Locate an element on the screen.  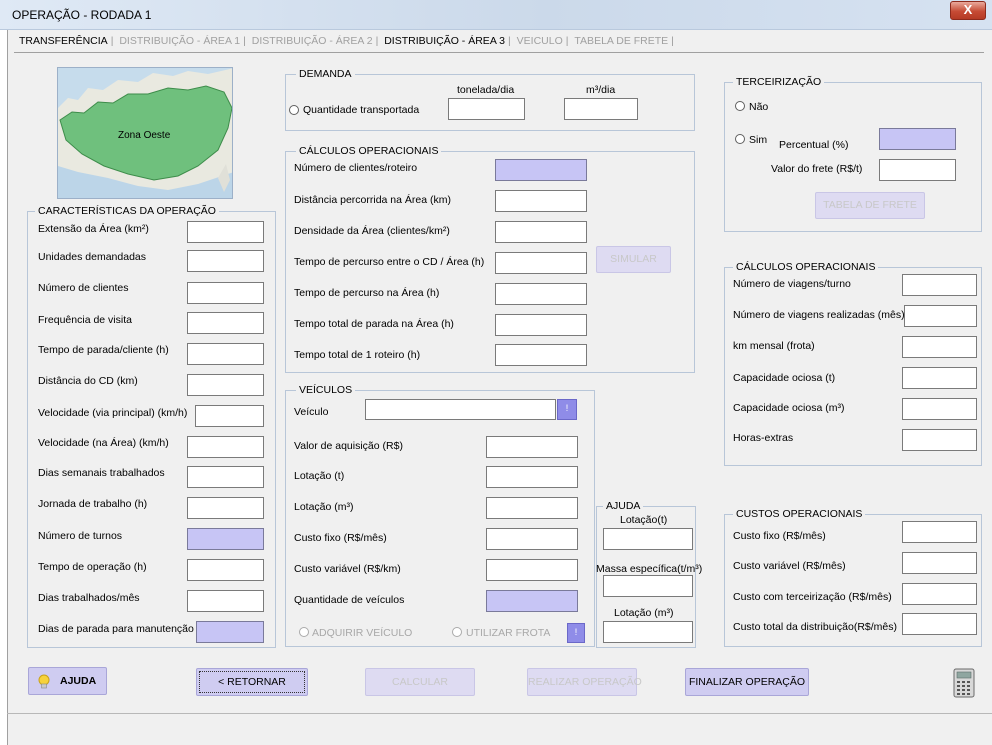
input-dias-parada-manutencao is located at coordinates (230, 632).